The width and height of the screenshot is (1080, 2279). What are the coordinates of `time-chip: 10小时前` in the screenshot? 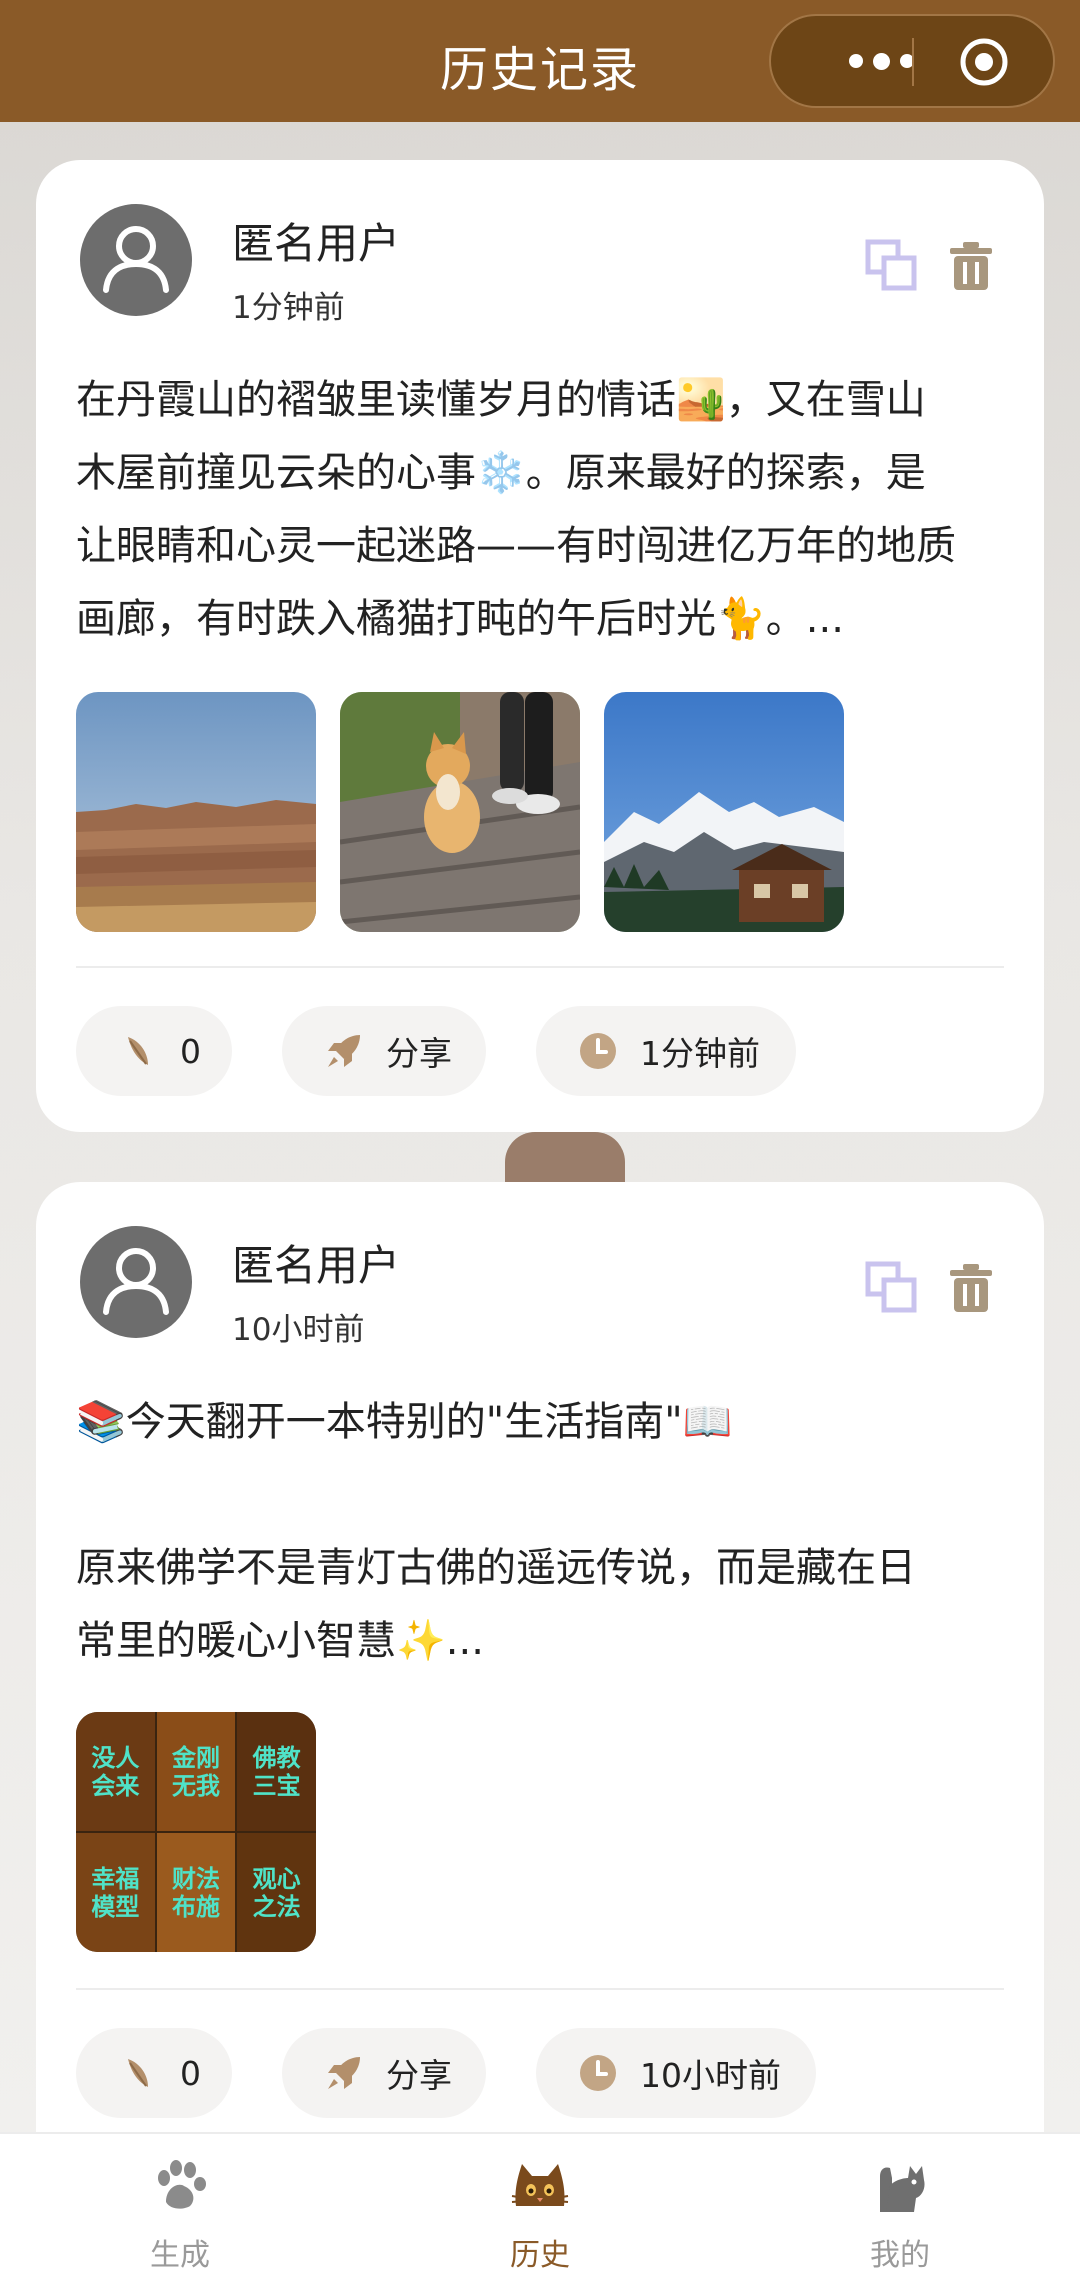 It's located at (676, 2073).